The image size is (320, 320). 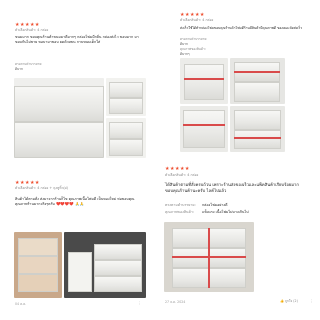 I want to click on review-date: 04 ต.ค., so click(x=21, y=304).